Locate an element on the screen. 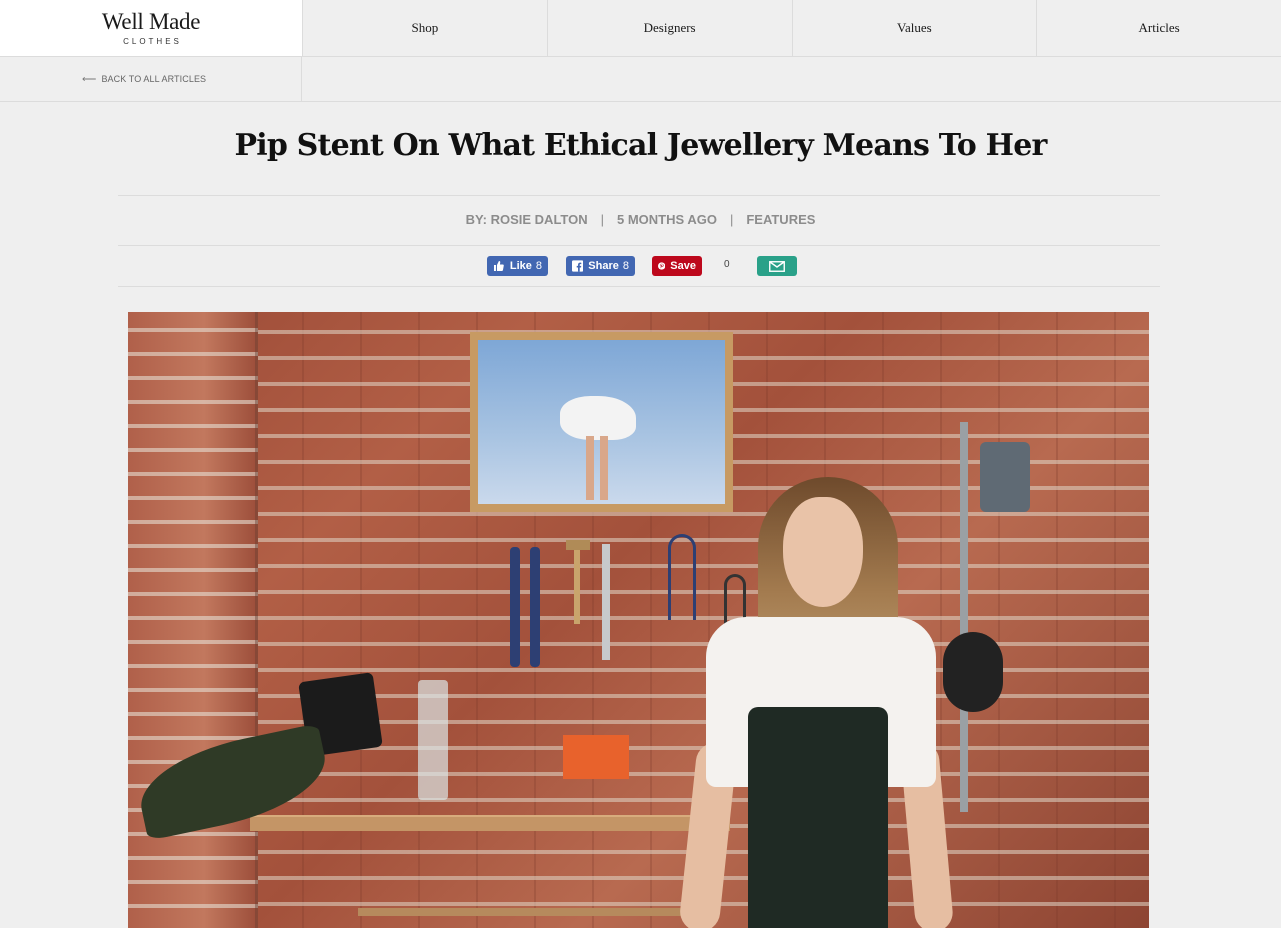  framed-artwork is located at coordinates (601, 422).